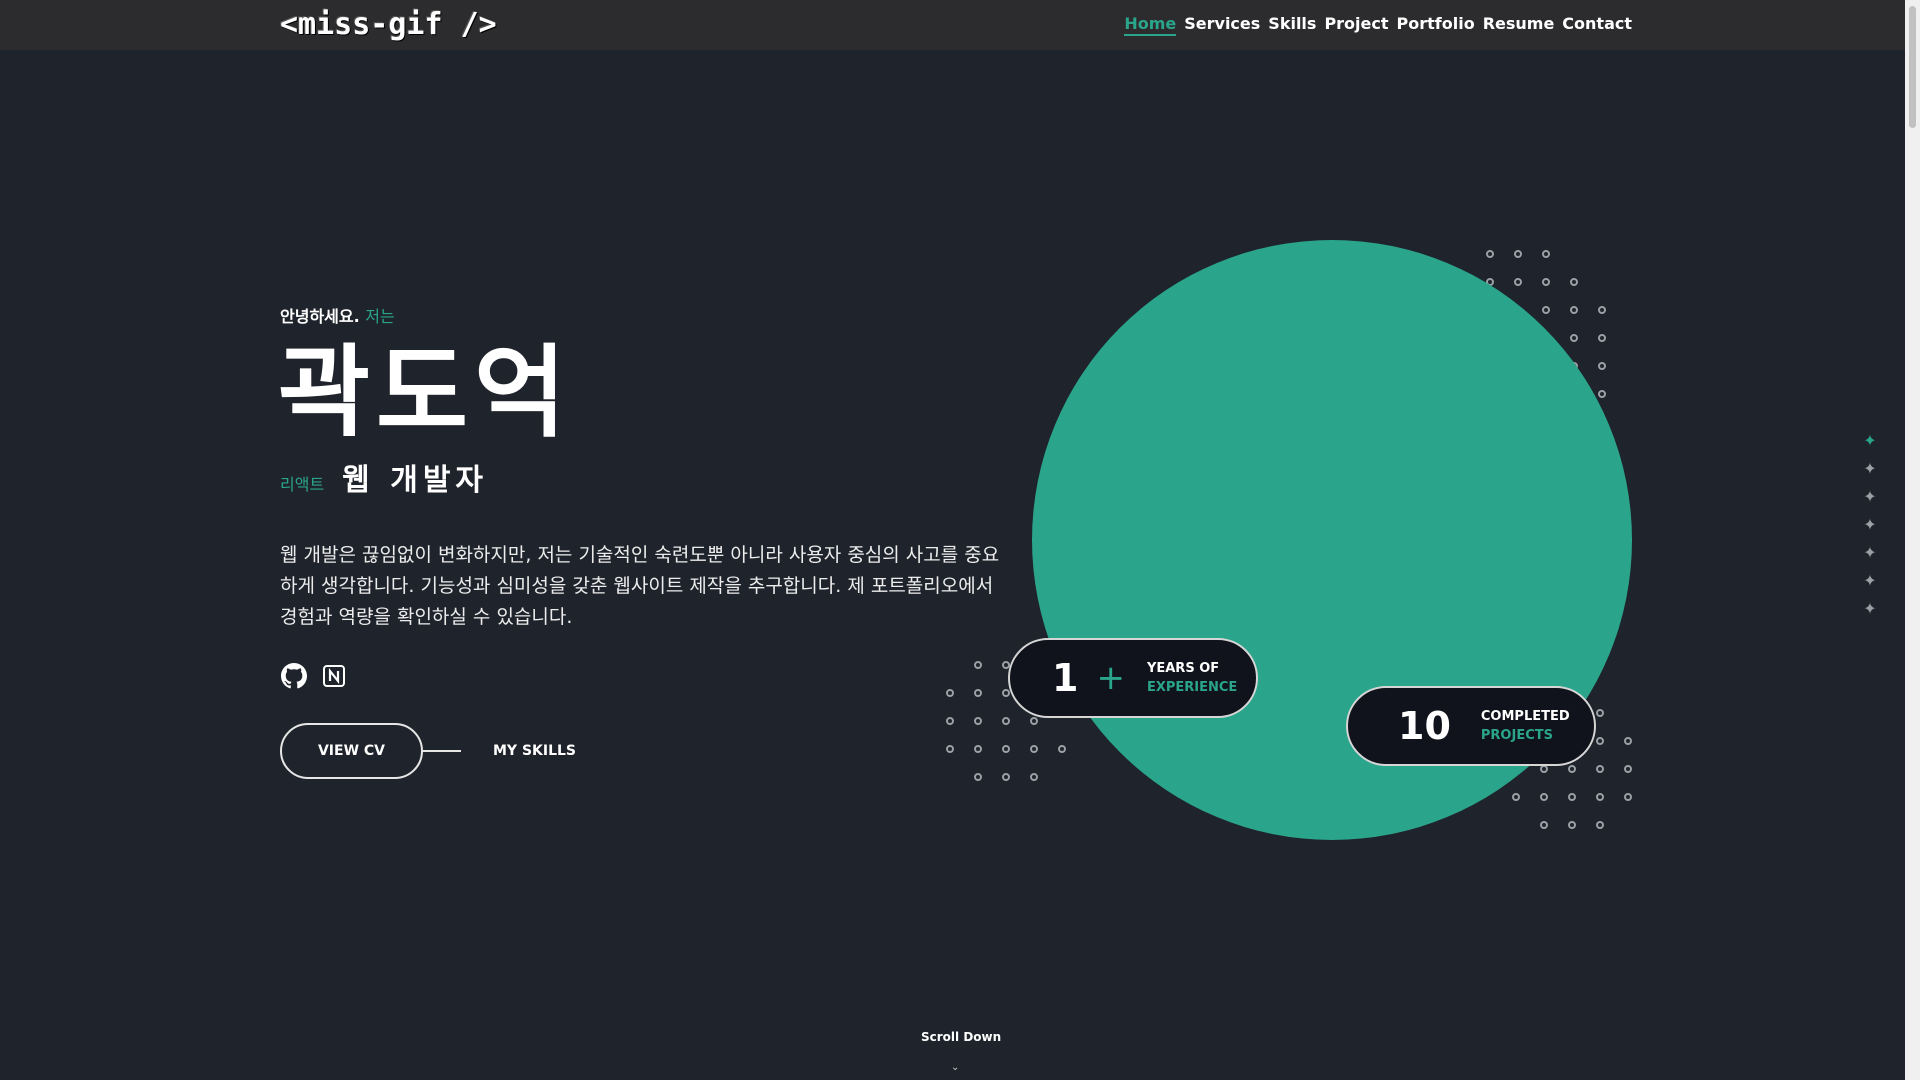  Describe the element at coordinates (1292, 25) in the screenshot. I see `nav-link-skills: Skills` at that location.